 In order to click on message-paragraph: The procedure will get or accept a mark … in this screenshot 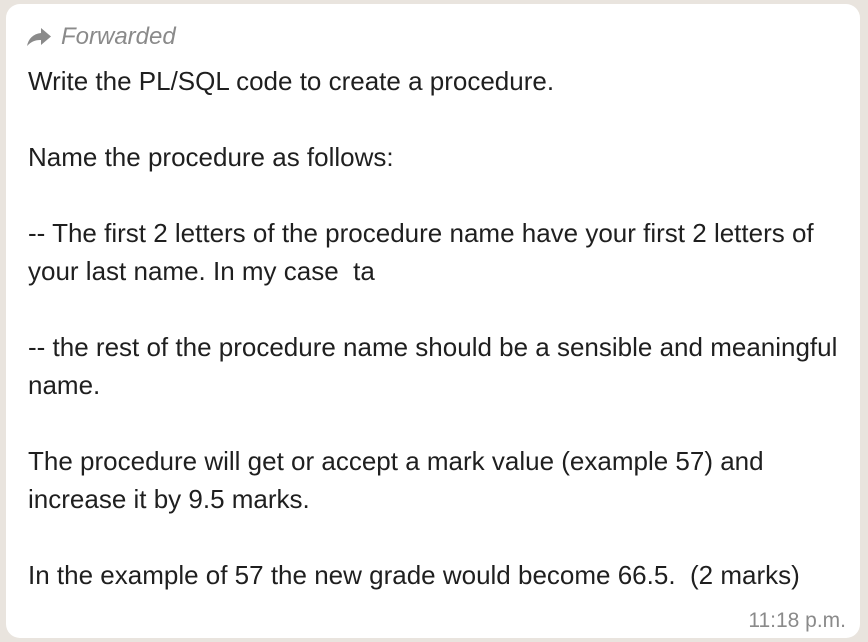, I will do `click(399, 480)`.